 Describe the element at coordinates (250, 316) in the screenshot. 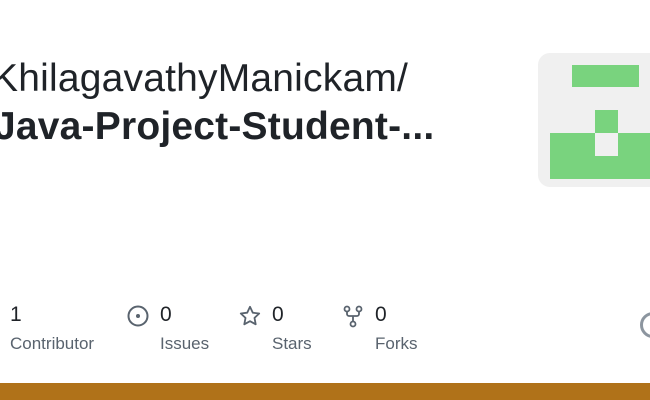

I see `star-icon` at that location.